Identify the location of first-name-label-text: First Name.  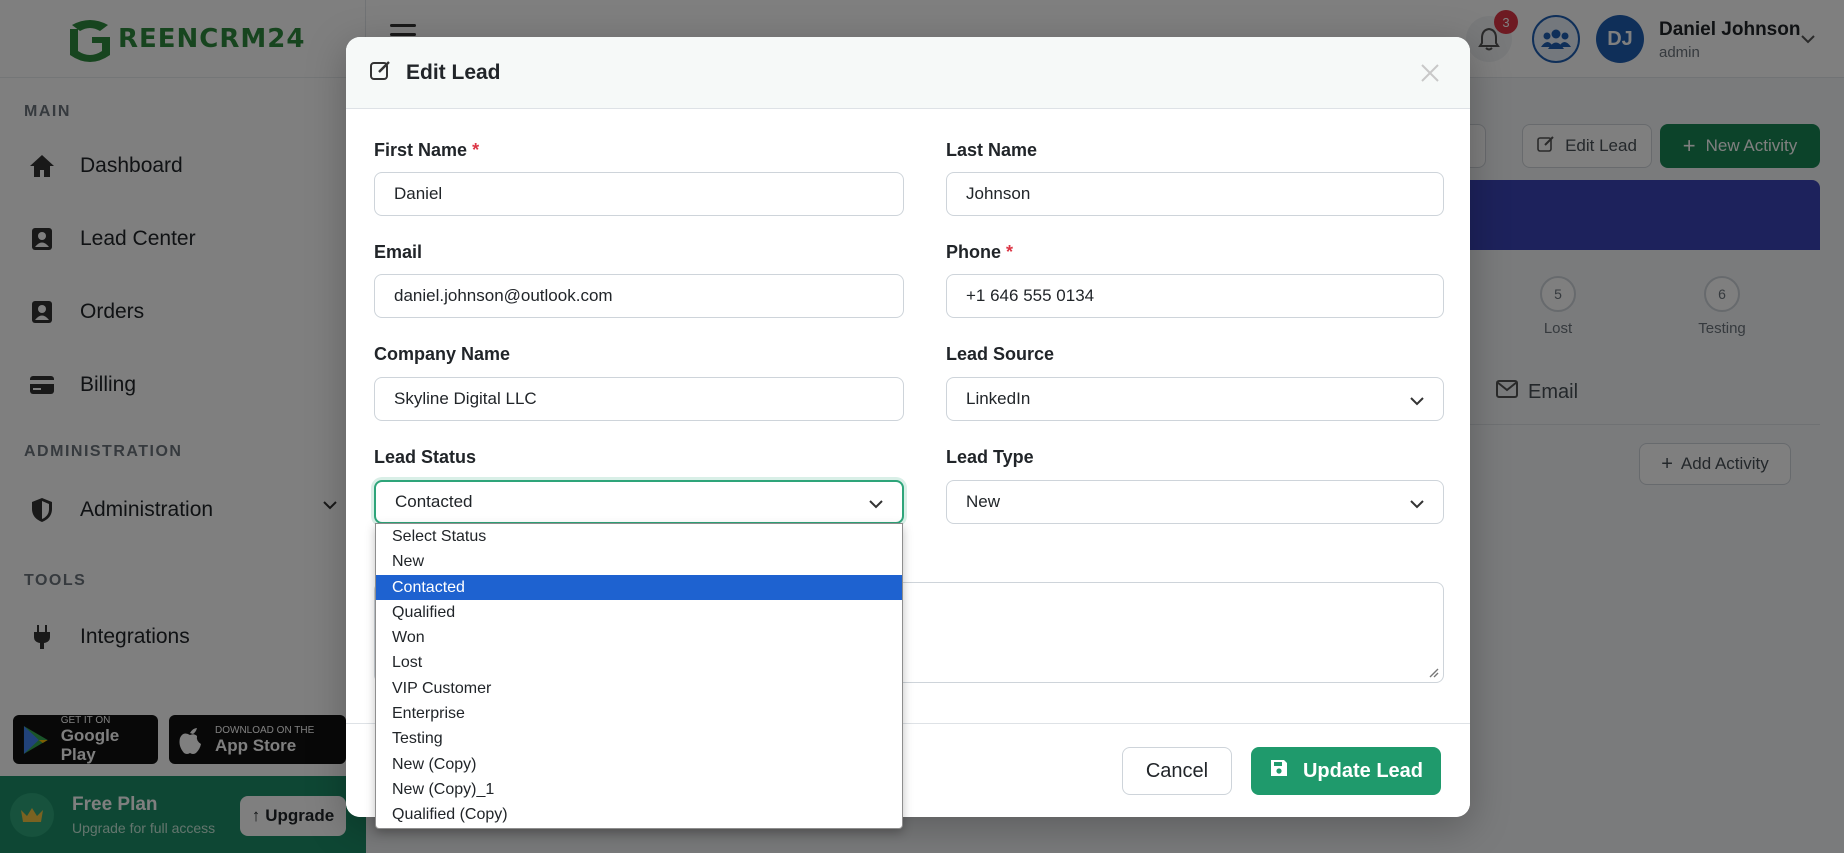
(421, 150).